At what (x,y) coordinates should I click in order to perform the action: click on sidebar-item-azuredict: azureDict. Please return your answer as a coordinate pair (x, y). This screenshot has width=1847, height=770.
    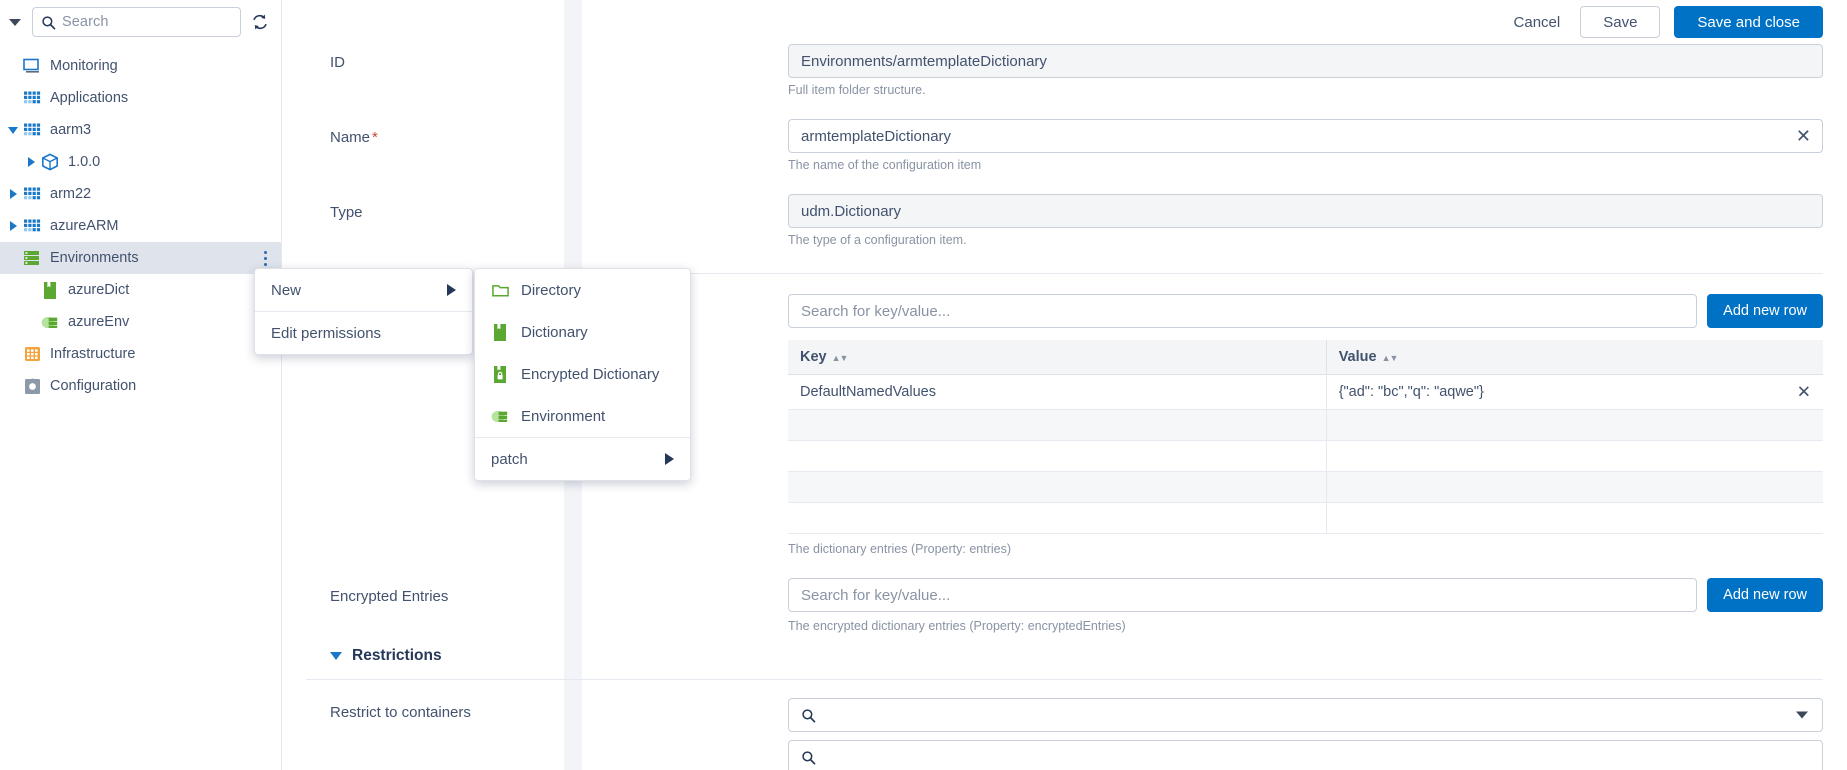
    Looking at the image, I should click on (140, 290).